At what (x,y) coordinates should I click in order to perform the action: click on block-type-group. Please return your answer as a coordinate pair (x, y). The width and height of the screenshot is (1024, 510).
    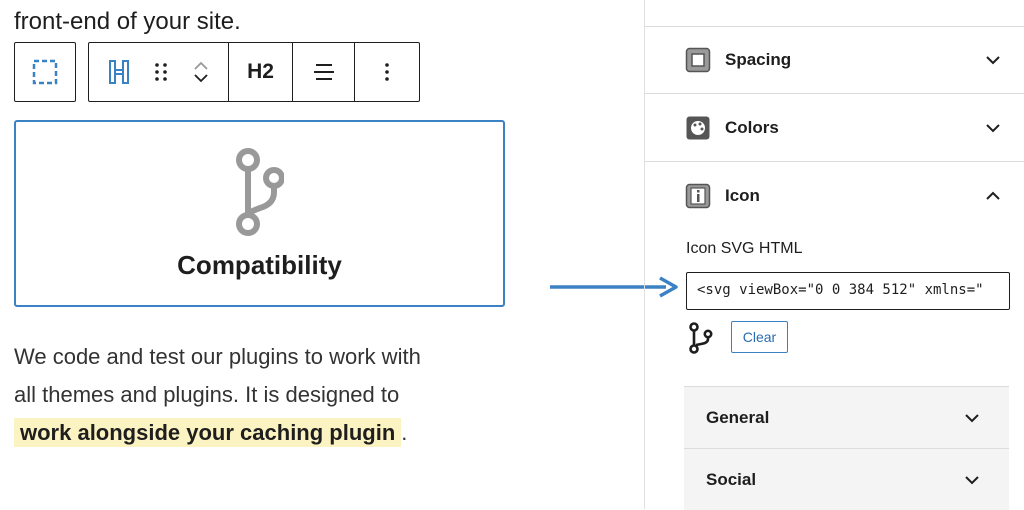
    Looking at the image, I should click on (159, 72).